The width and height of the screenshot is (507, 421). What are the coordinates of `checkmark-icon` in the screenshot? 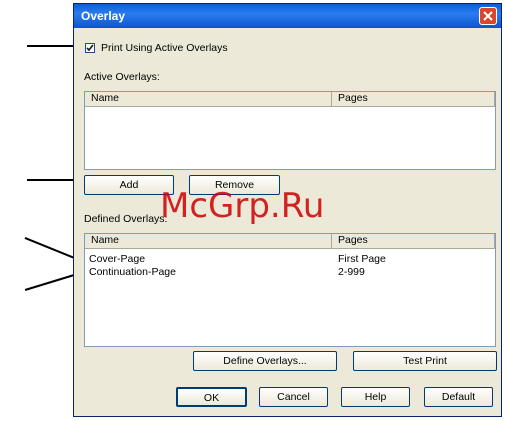 It's located at (90, 48).